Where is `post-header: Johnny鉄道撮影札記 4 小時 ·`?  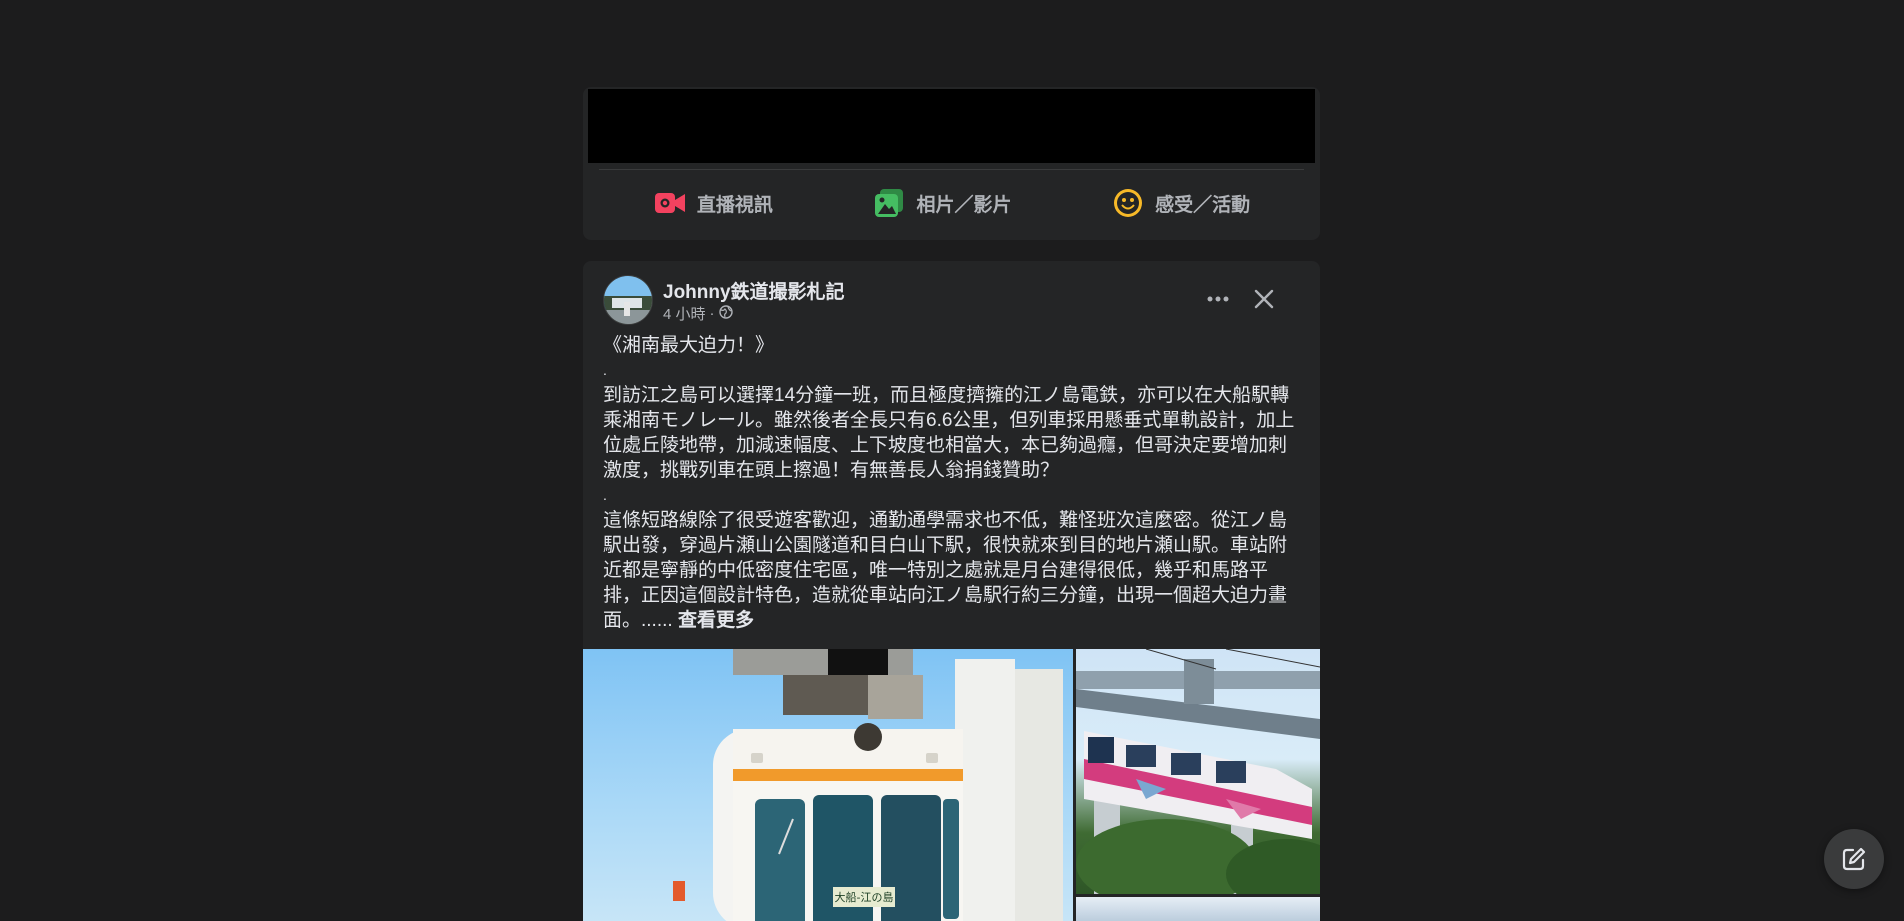
post-header: Johnny鉄道撮影札記 4 小時 · is located at coordinates (951, 301).